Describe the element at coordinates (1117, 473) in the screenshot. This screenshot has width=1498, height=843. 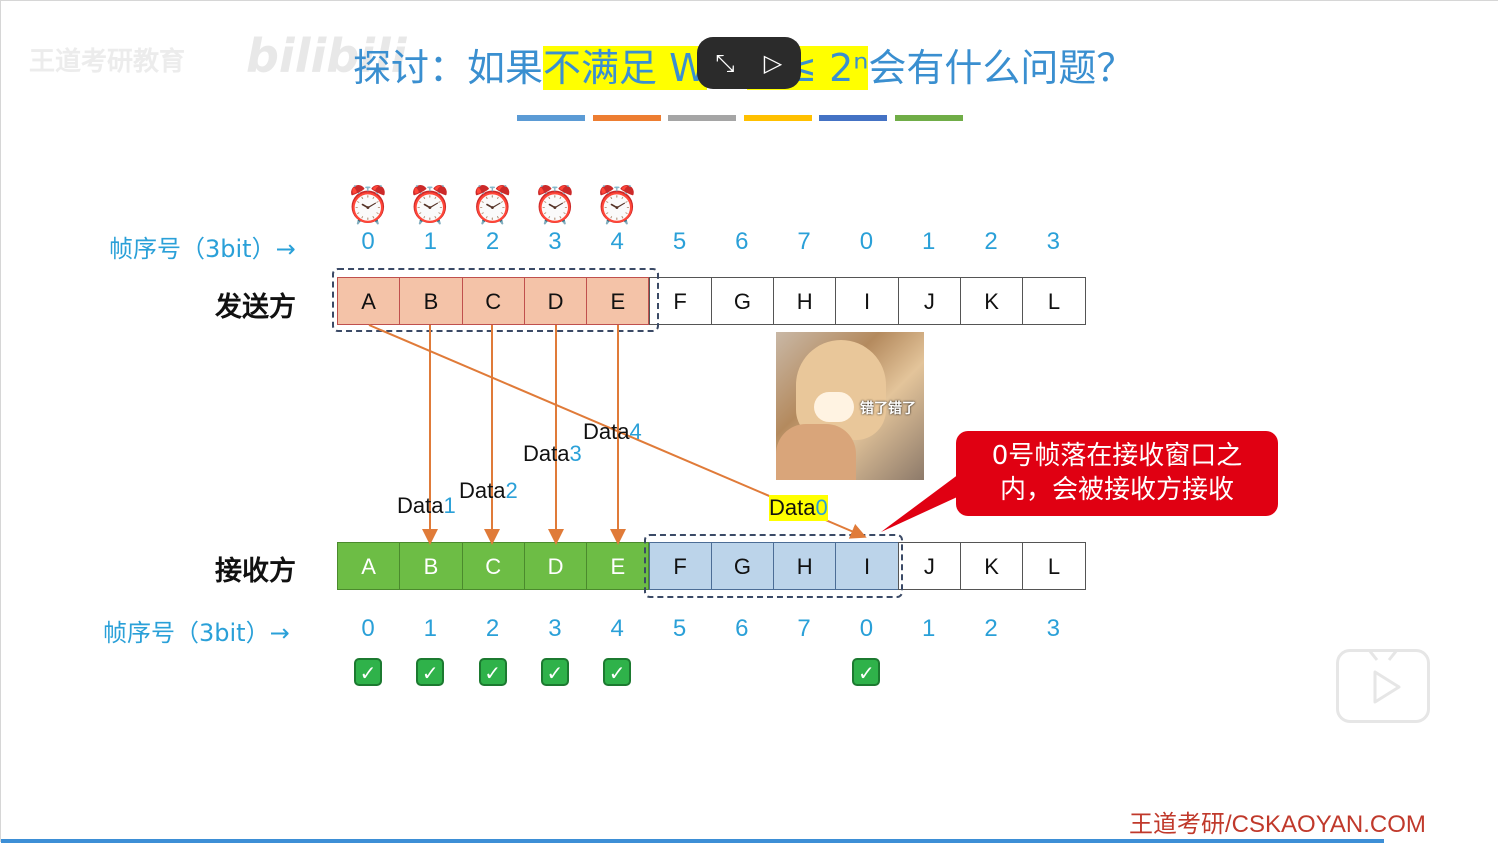
I see `explanation-callout: 0号帧落在接收窗口之 内，会被接收方接收` at that location.